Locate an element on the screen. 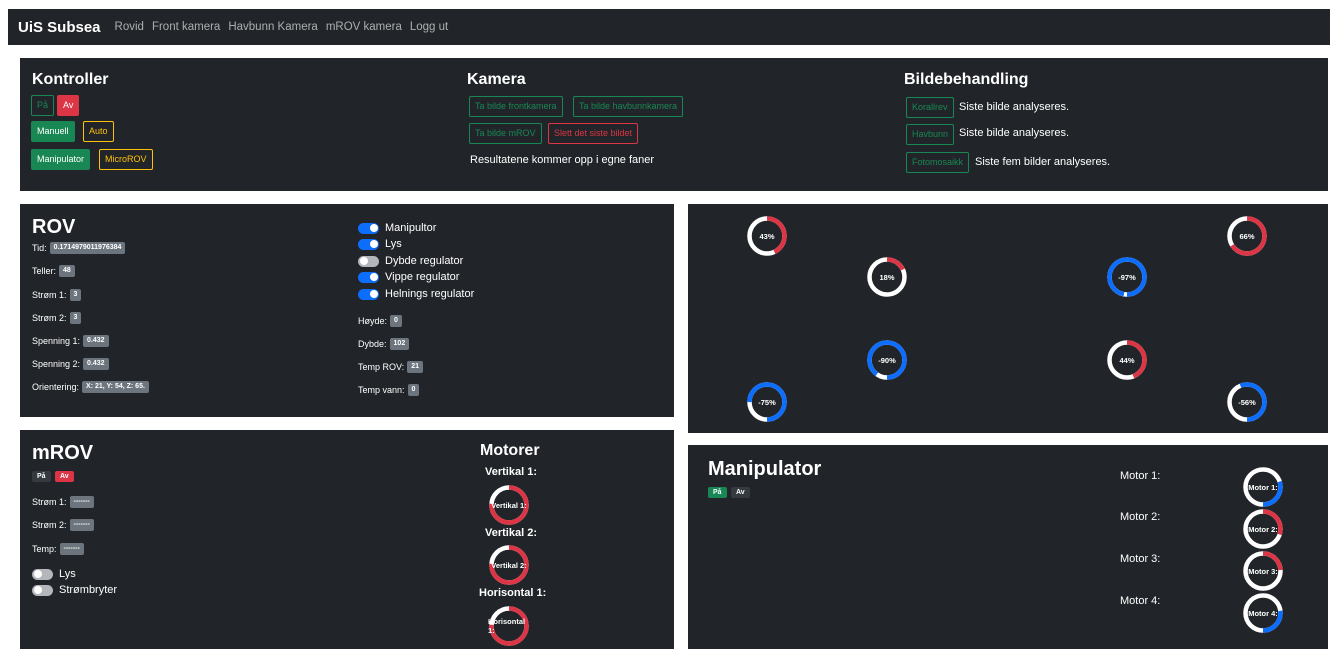 This screenshot has height=649, width=1338. switch-dybde-regulator-row: Dybde regulator is located at coordinates (410, 261).